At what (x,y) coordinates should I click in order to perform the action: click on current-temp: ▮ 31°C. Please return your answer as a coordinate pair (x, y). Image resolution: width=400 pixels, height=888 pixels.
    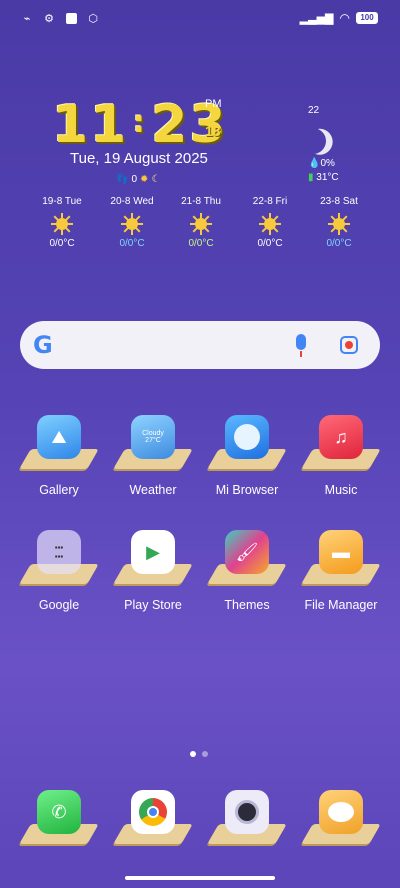
    Looking at the image, I should click on (323, 177).